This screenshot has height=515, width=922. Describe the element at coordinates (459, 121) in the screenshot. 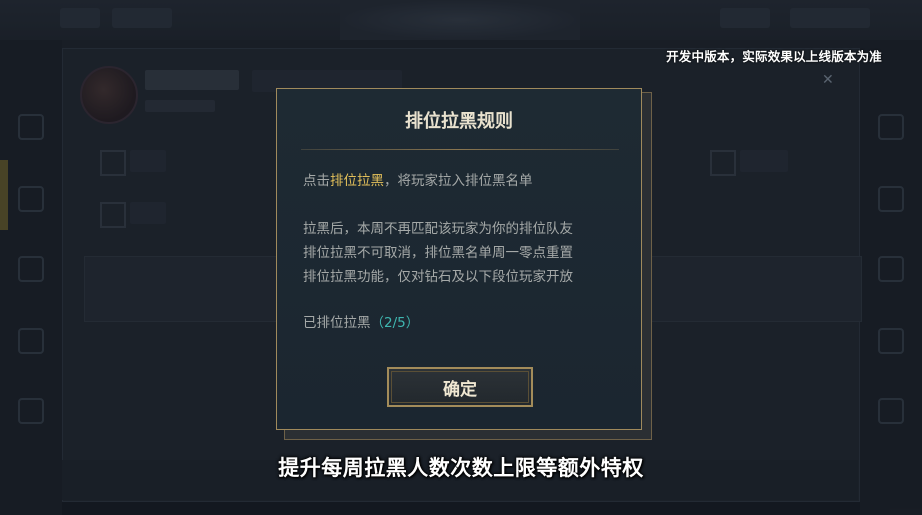

I see `dialog-title: 排位拉黑规则` at that location.